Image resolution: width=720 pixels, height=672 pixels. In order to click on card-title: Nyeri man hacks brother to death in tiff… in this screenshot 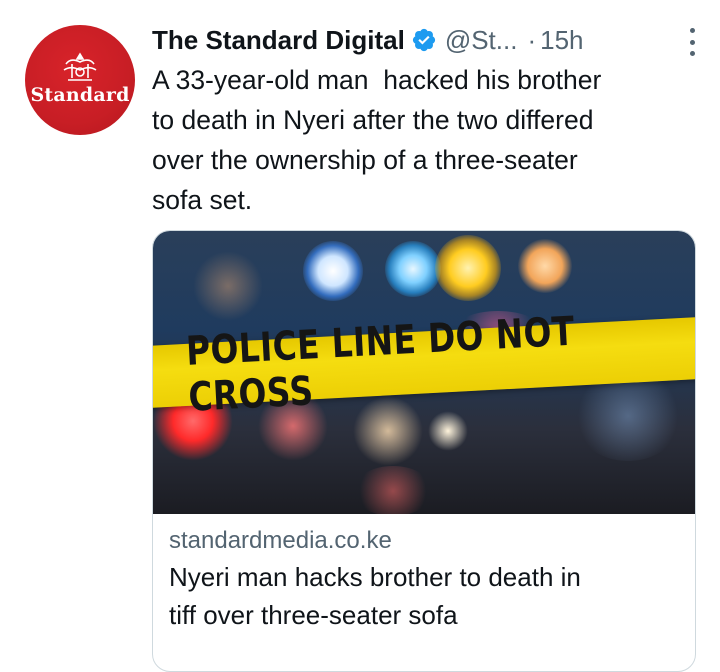, I will do `click(375, 596)`.